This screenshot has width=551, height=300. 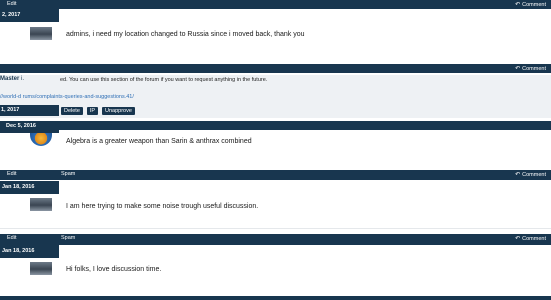 What do you see at coordinates (275, 125) in the screenshot?
I see `post-2-action-bar` at bounding box center [275, 125].